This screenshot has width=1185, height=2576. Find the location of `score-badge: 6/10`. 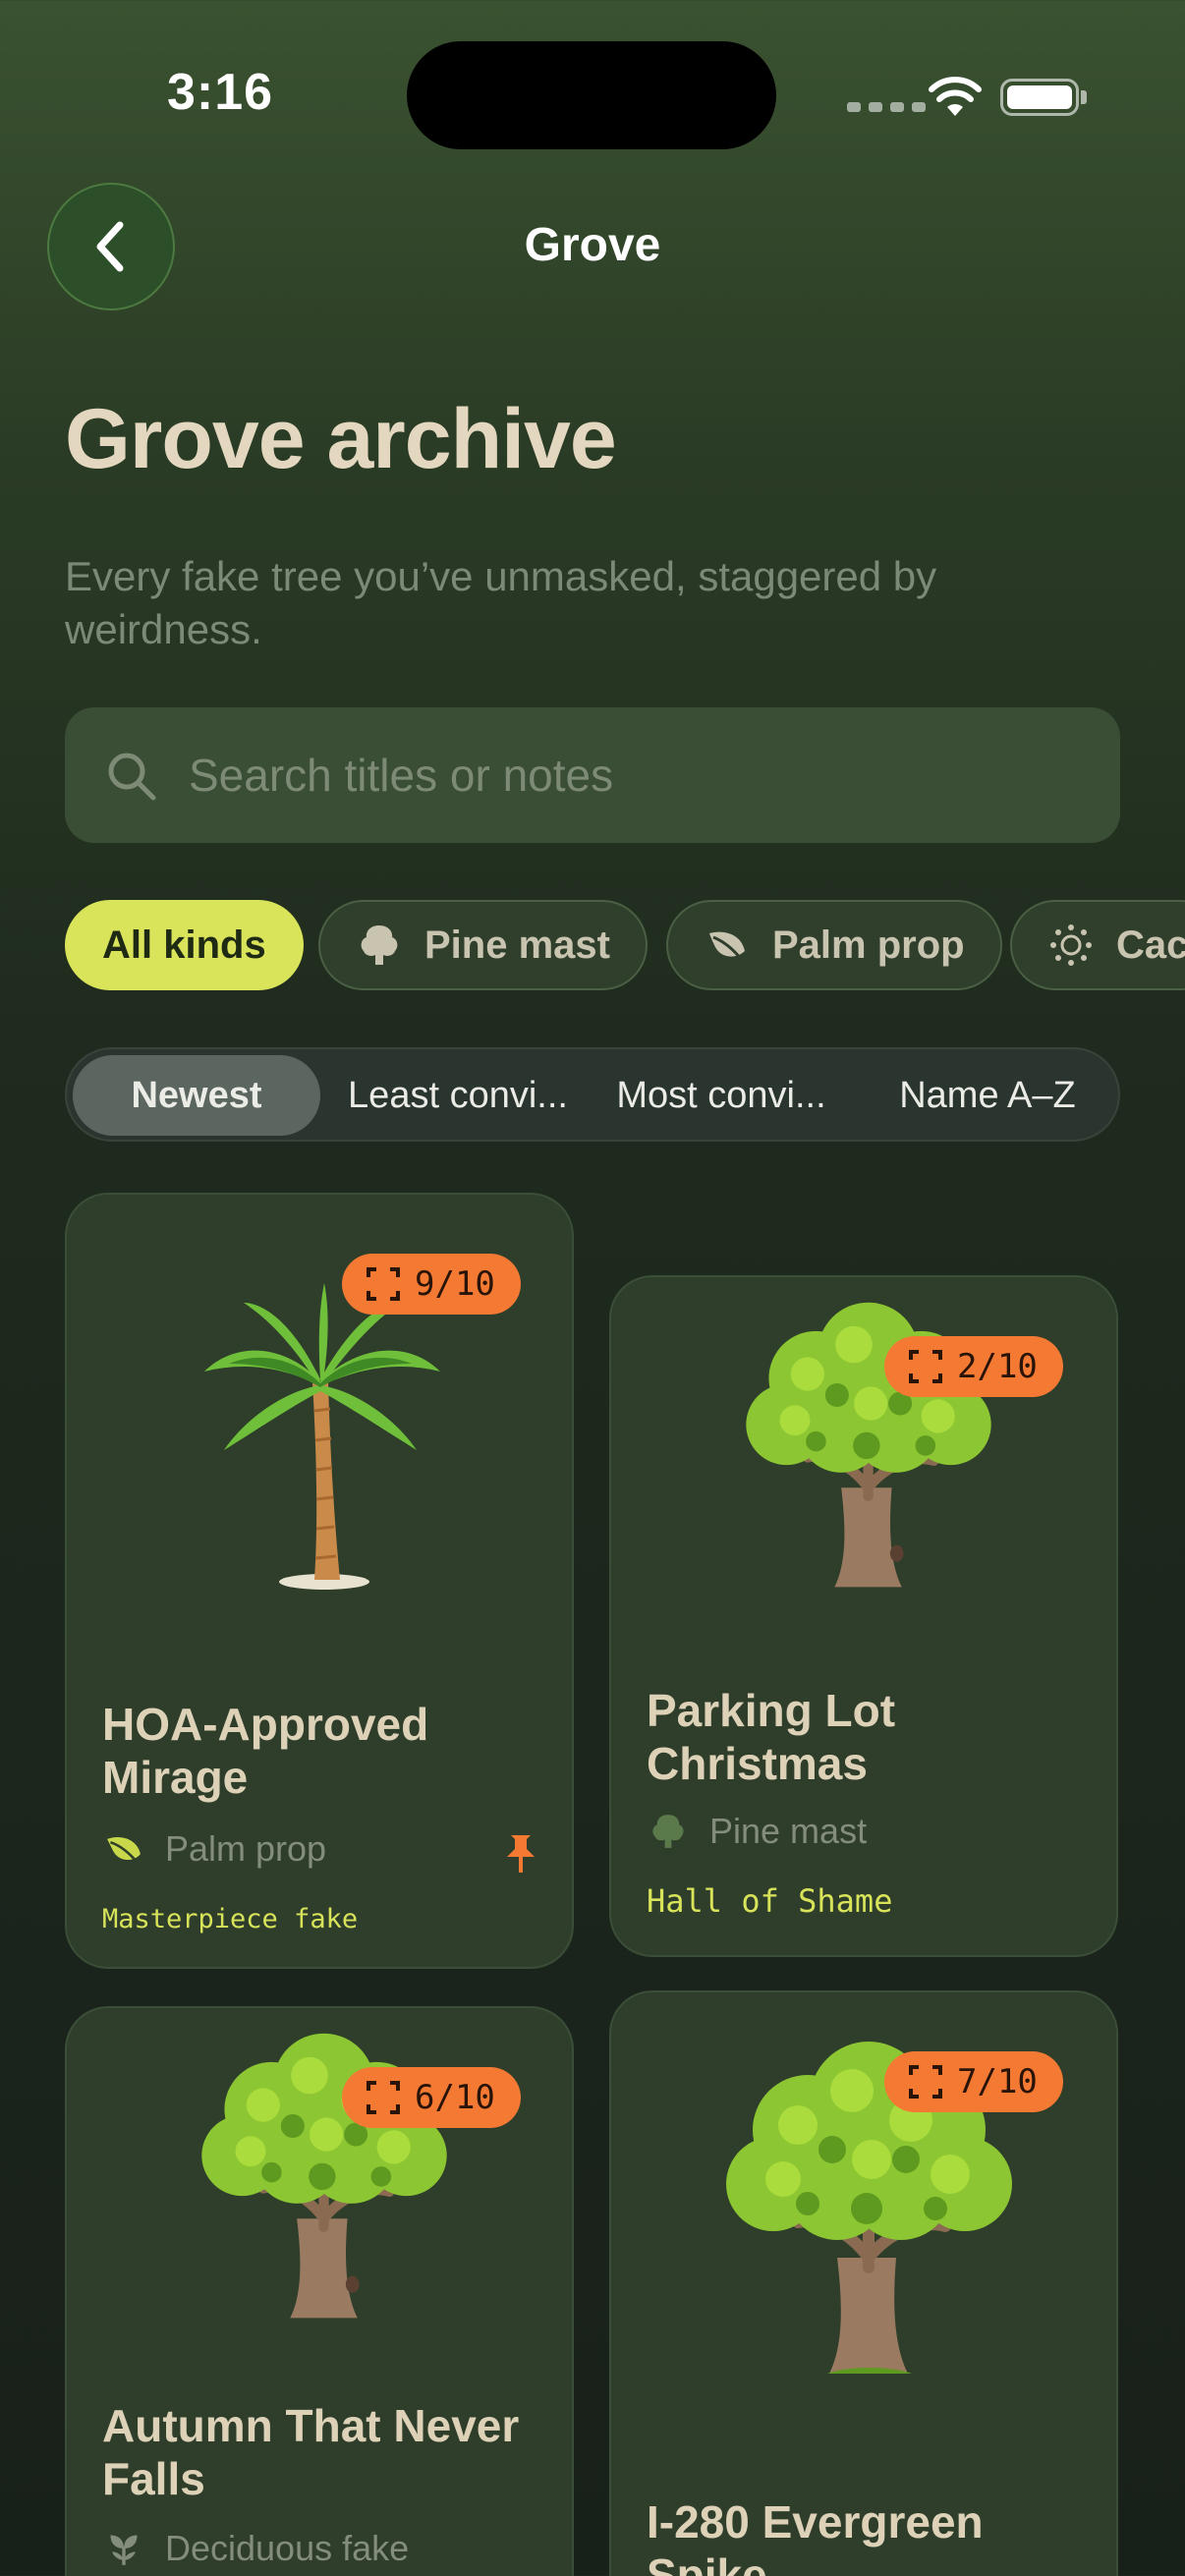

score-badge: 6/10 is located at coordinates (432, 2097).